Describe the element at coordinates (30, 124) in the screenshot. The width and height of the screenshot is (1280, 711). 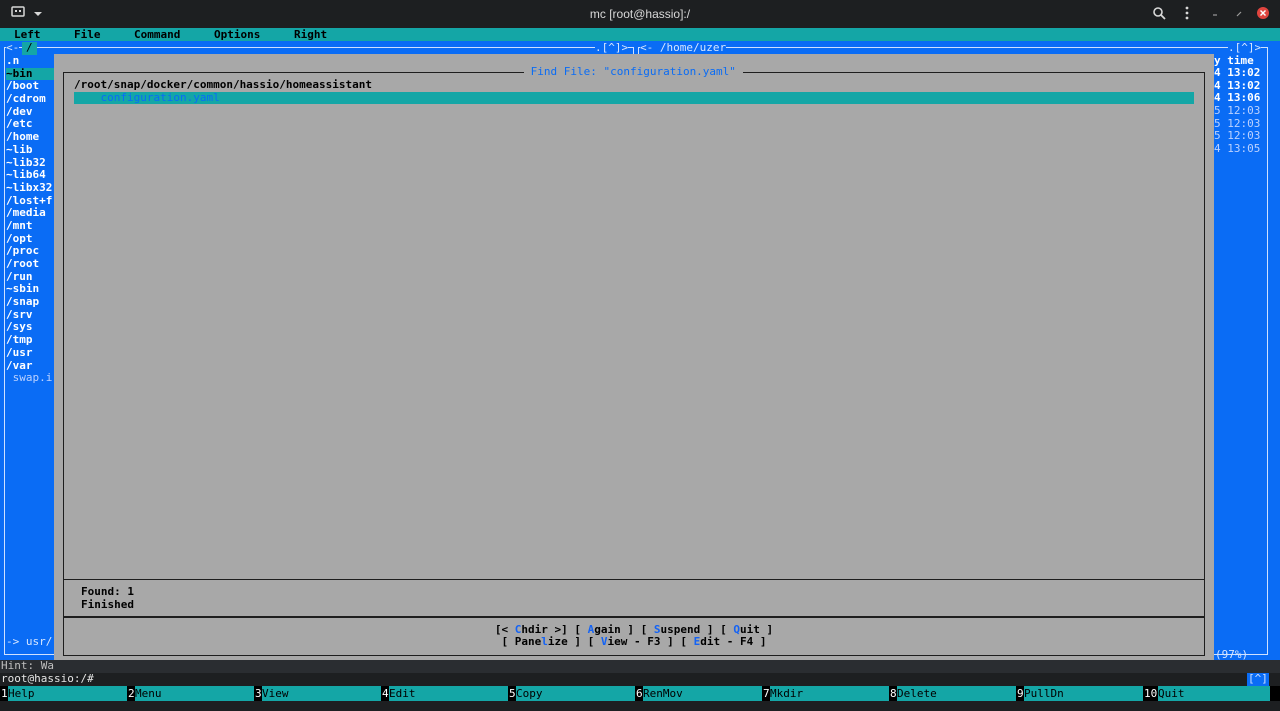
I see `left-panel-entry: /etc` at that location.